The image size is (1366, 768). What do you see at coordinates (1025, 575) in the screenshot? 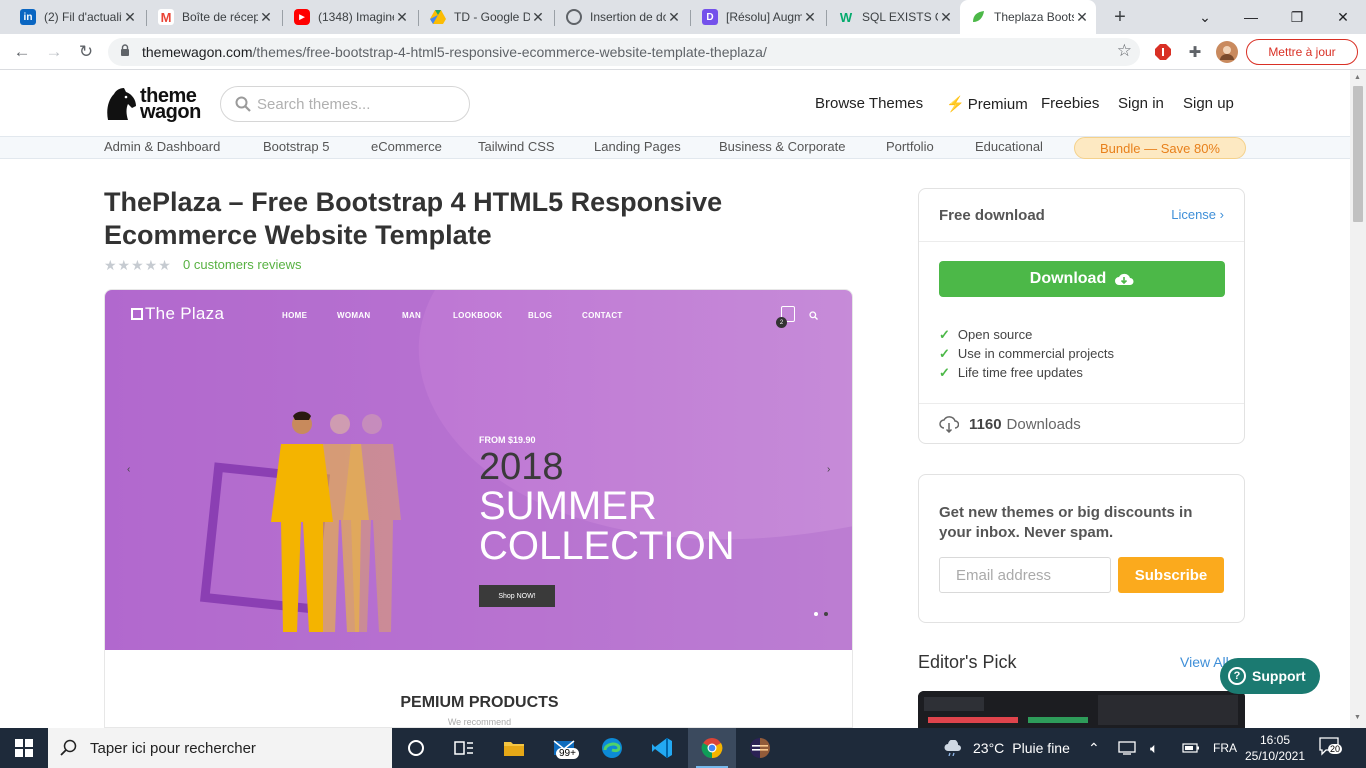
I see `email-field` at bounding box center [1025, 575].